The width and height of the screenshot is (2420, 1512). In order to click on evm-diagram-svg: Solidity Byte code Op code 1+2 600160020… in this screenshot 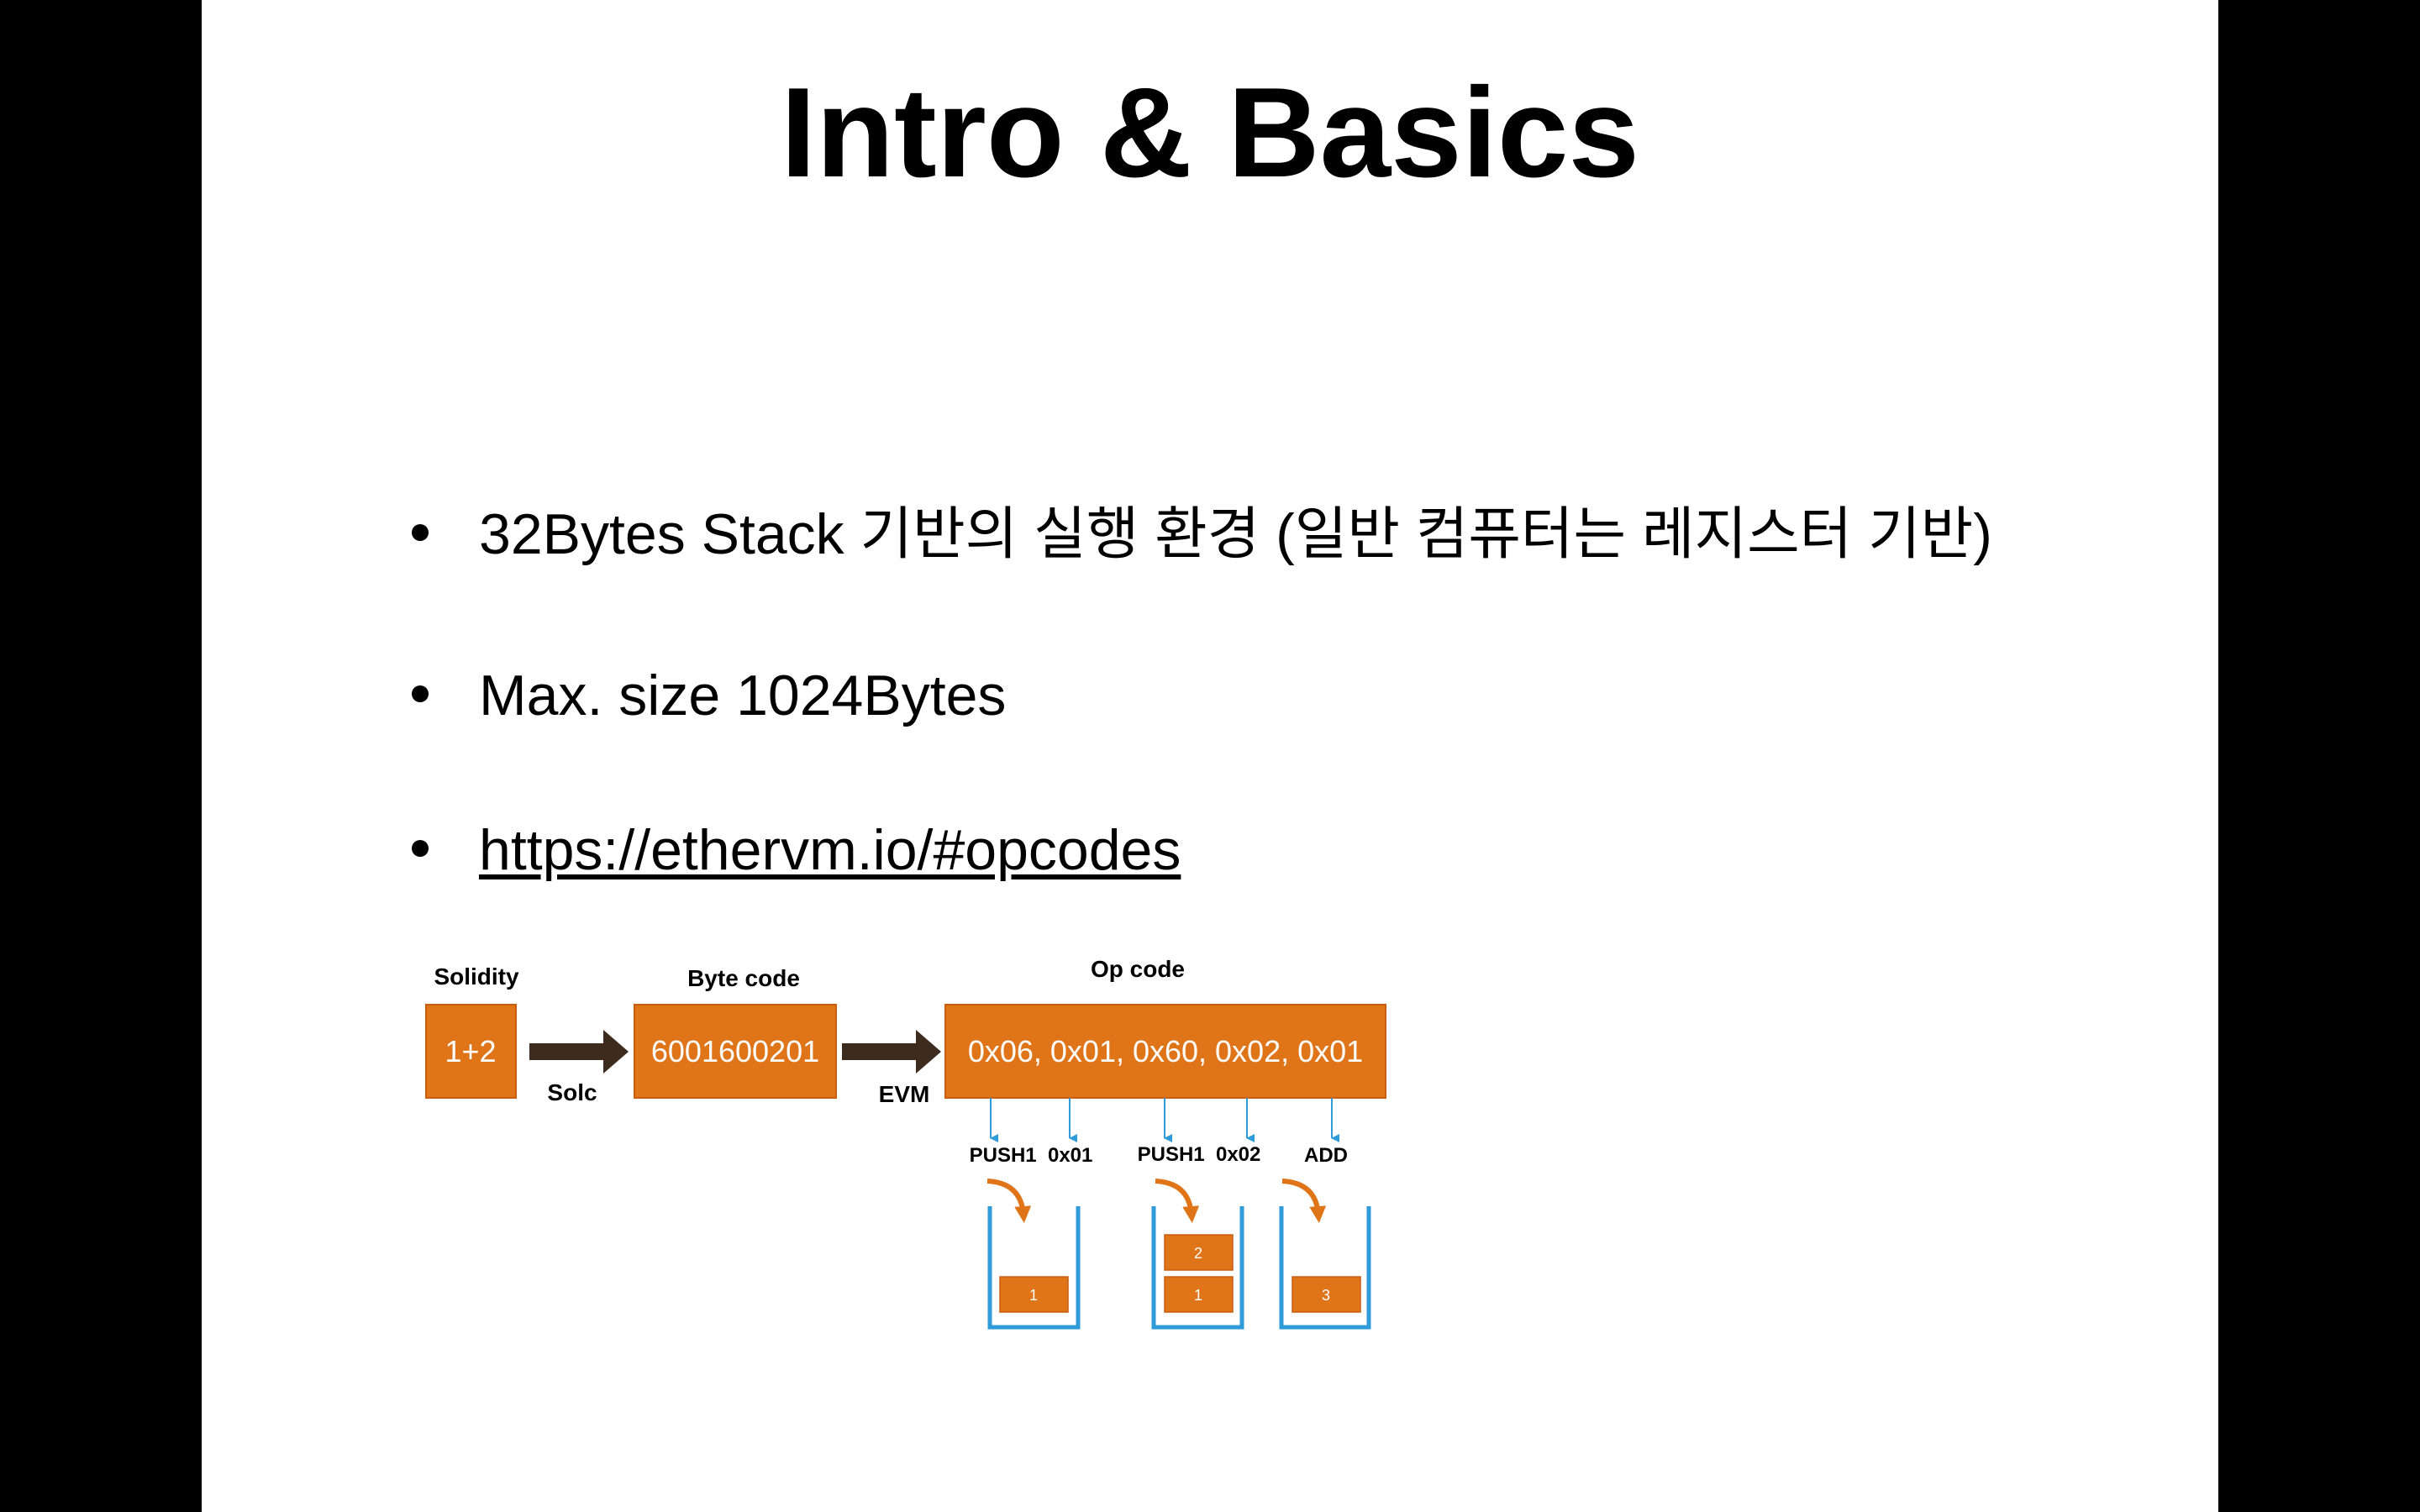, I will do `click(905, 1143)`.